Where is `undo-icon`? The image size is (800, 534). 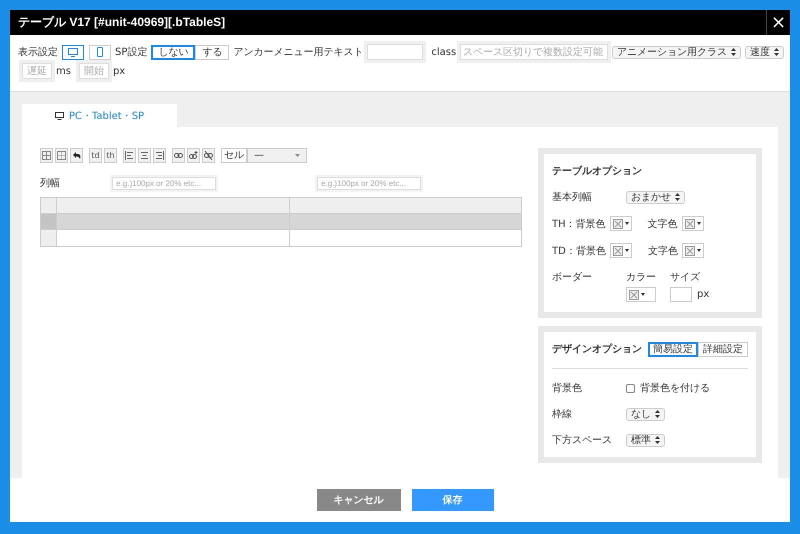
undo-icon is located at coordinates (76, 155).